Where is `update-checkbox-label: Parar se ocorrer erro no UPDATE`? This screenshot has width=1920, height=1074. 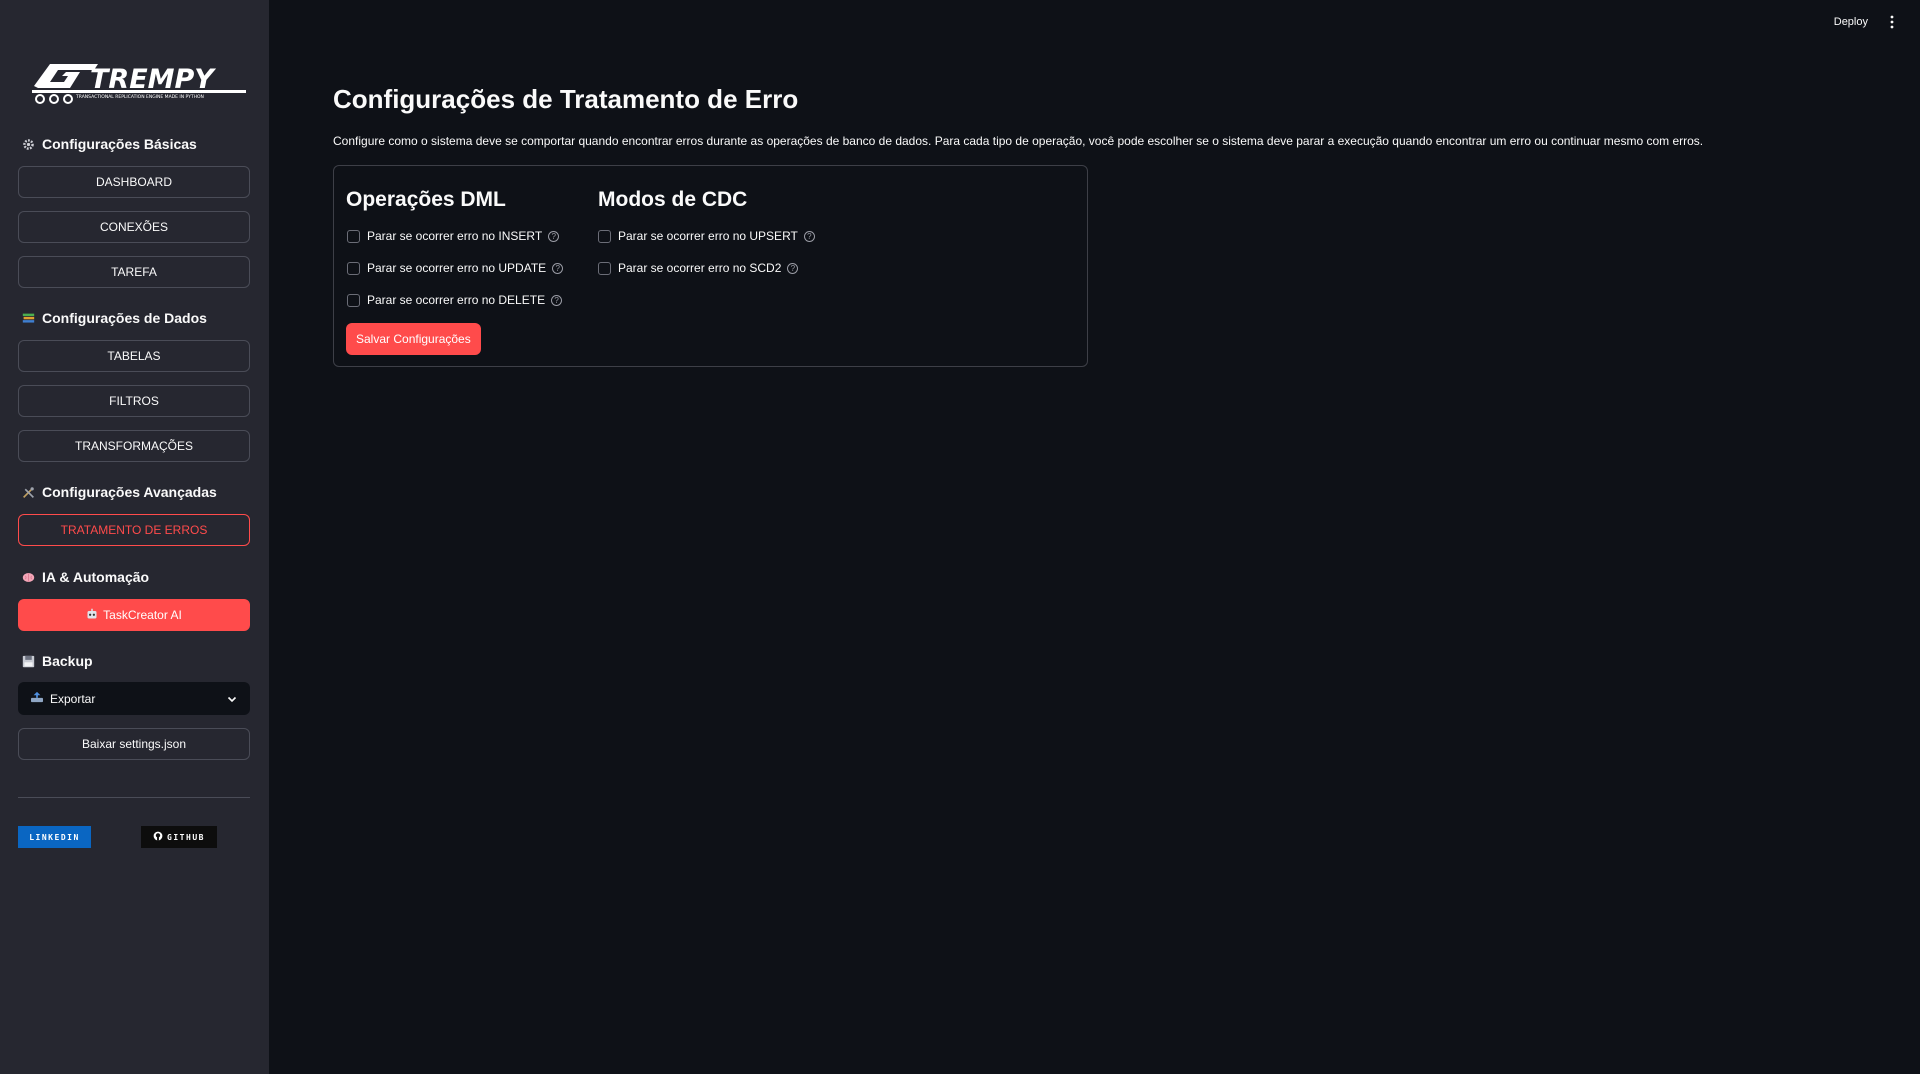
update-checkbox-label: Parar se ocorrer erro no UPDATE is located at coordinates (457, 268).